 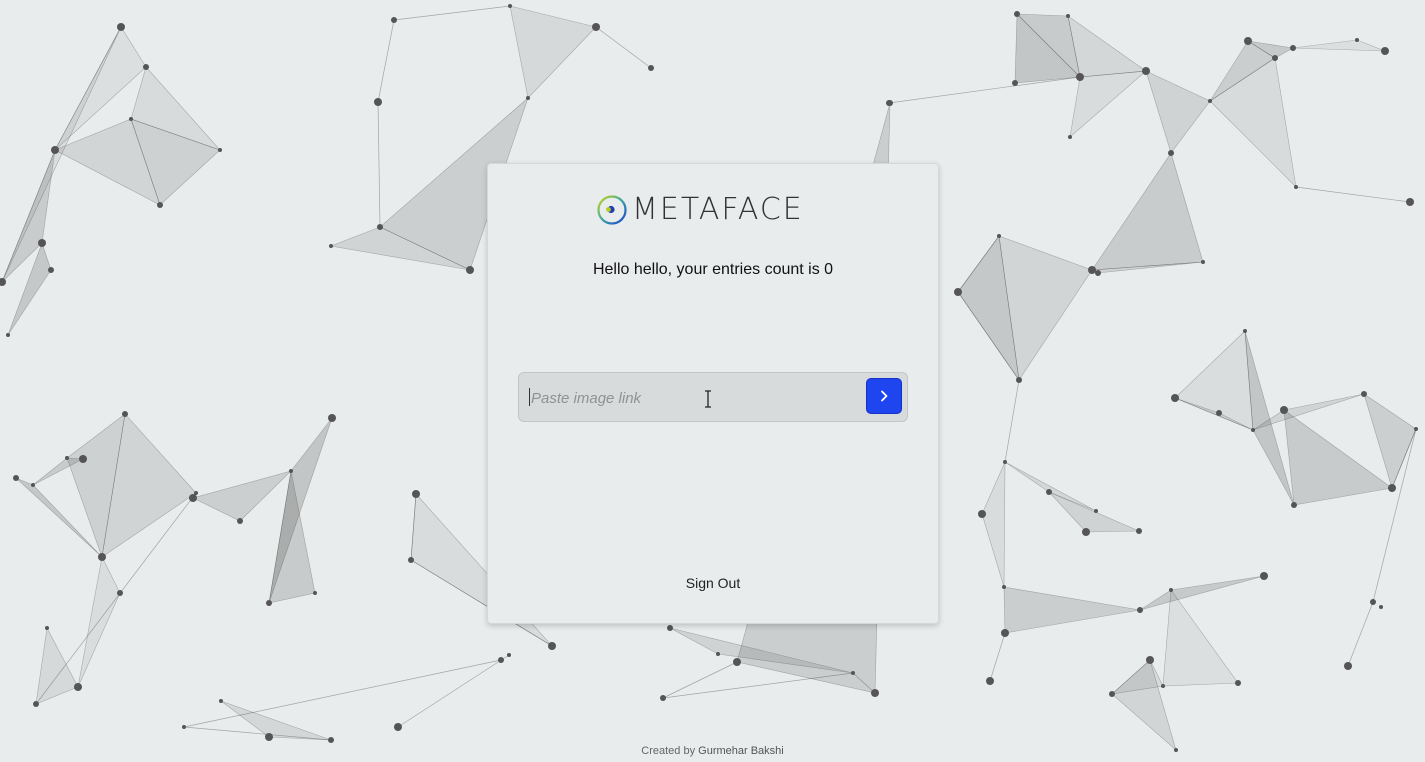 I want to click on submit-image-button, so click(x=884, y=396).